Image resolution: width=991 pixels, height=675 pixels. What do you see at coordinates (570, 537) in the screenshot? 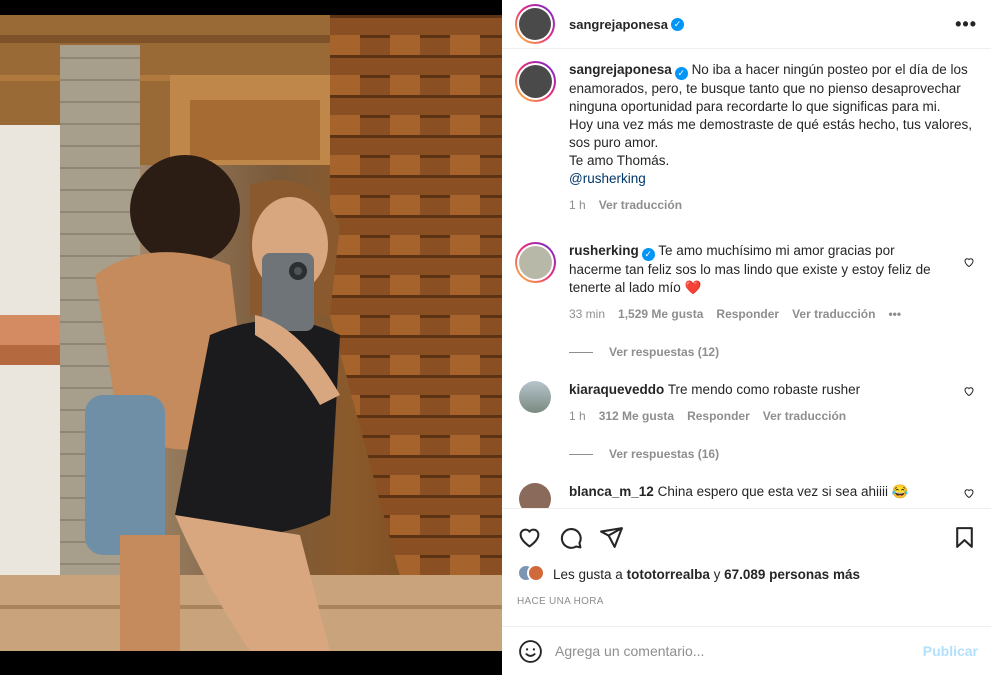
I see `comment-bubble-icon` at bounding box center [570, 537].